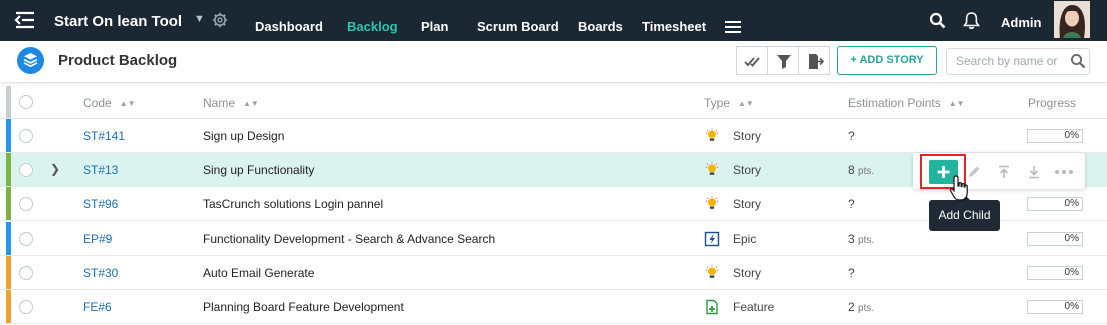 Image resolution: width=1107 pixels, height=325 pixels. What do you see at coordinates (118, 60) in the screenshot?
I see `page-title: Product Backlog` at bounding box center [118, 60].